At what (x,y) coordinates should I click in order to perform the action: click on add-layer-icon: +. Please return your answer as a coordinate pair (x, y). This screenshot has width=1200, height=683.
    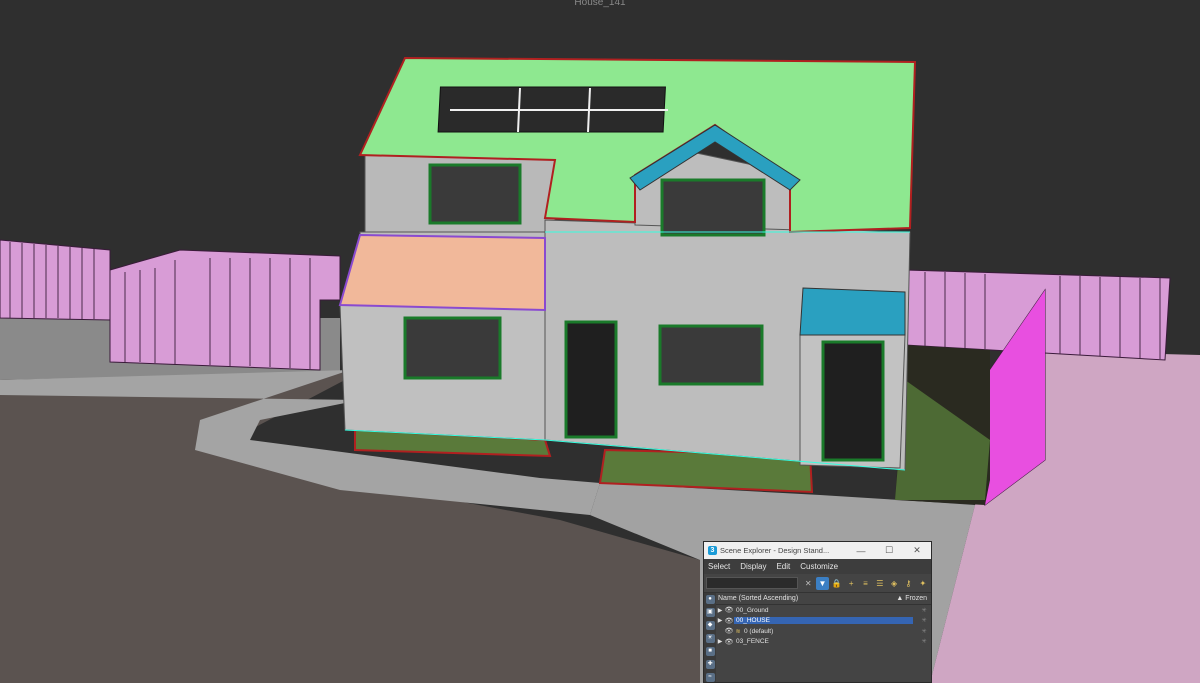
    Looking at the image, I should click on (851, 583).